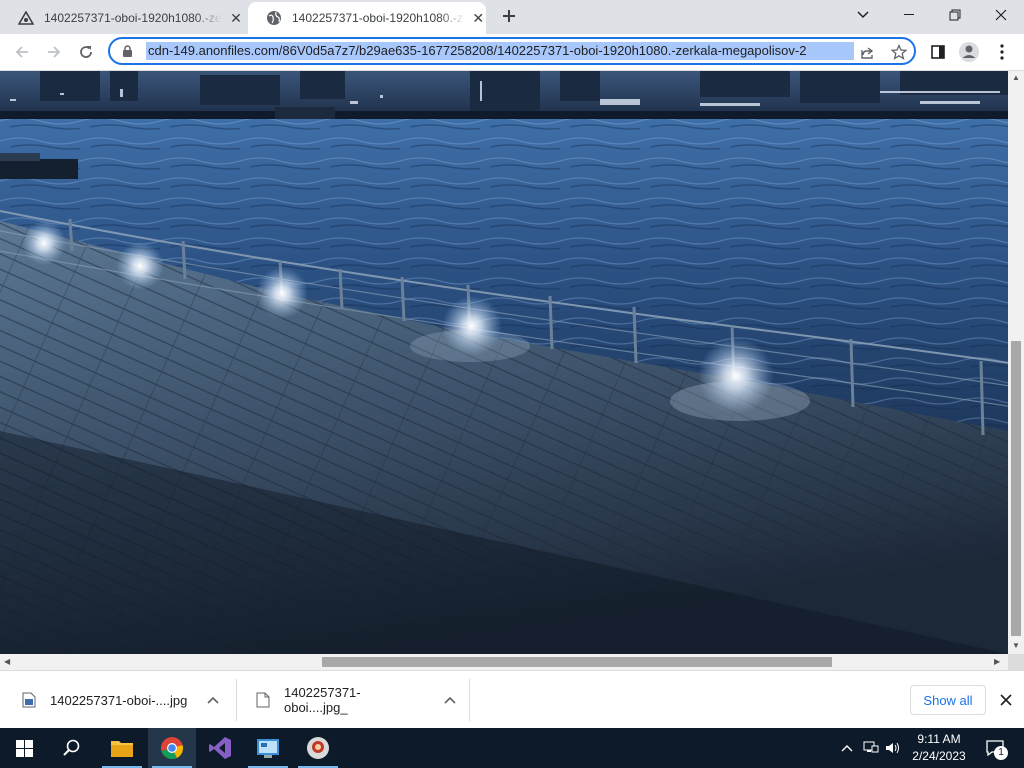 The image size is (1024, 768). What do you see at coordinates (172, 748) in the screenshot?
I see `chrome-icon` at bounding box center [172, 748].